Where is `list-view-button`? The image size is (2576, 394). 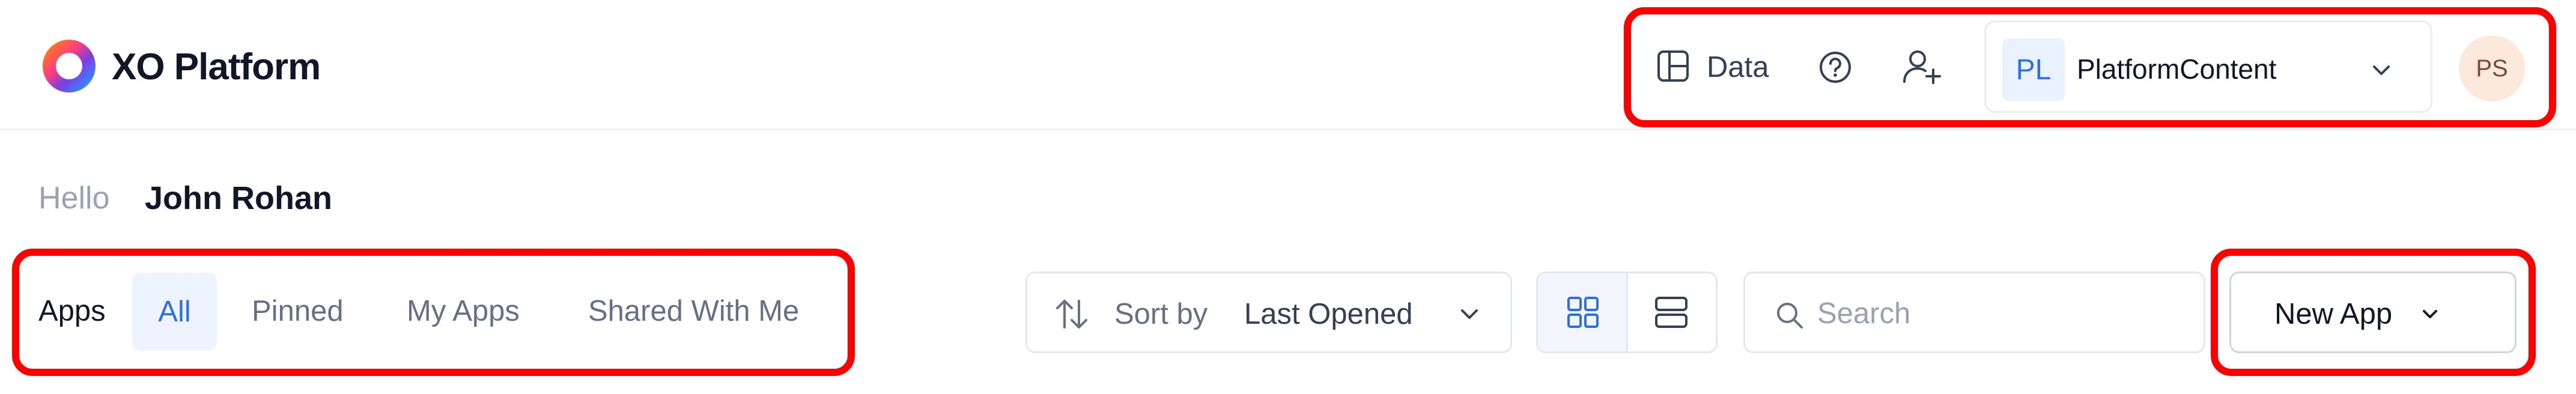
list-view-button is located at coordinates (1672, 312).